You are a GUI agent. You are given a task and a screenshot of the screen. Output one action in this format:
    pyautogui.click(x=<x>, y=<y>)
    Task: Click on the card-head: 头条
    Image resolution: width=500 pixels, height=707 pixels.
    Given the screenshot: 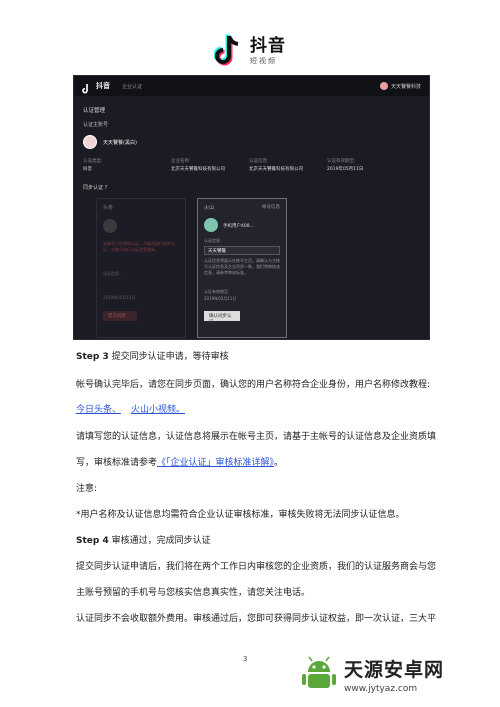 What is the action you would take?
    pyautogui.click(x=108, y=208)
    